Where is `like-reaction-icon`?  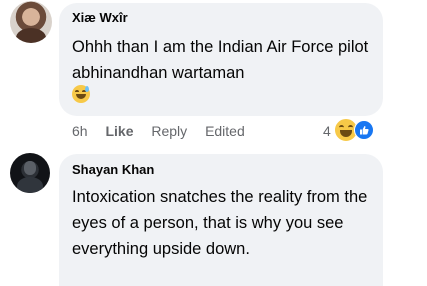
like-reaction-icon is located at coordinates (364, 130).